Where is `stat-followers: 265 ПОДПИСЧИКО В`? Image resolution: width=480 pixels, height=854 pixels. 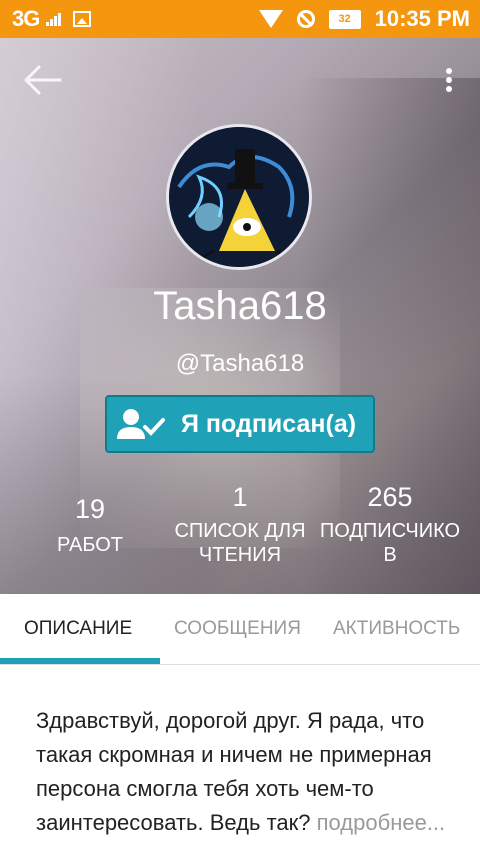
stat-followers: 265 ПОДПИСЧИКО В is located at coordinates (390, 524).